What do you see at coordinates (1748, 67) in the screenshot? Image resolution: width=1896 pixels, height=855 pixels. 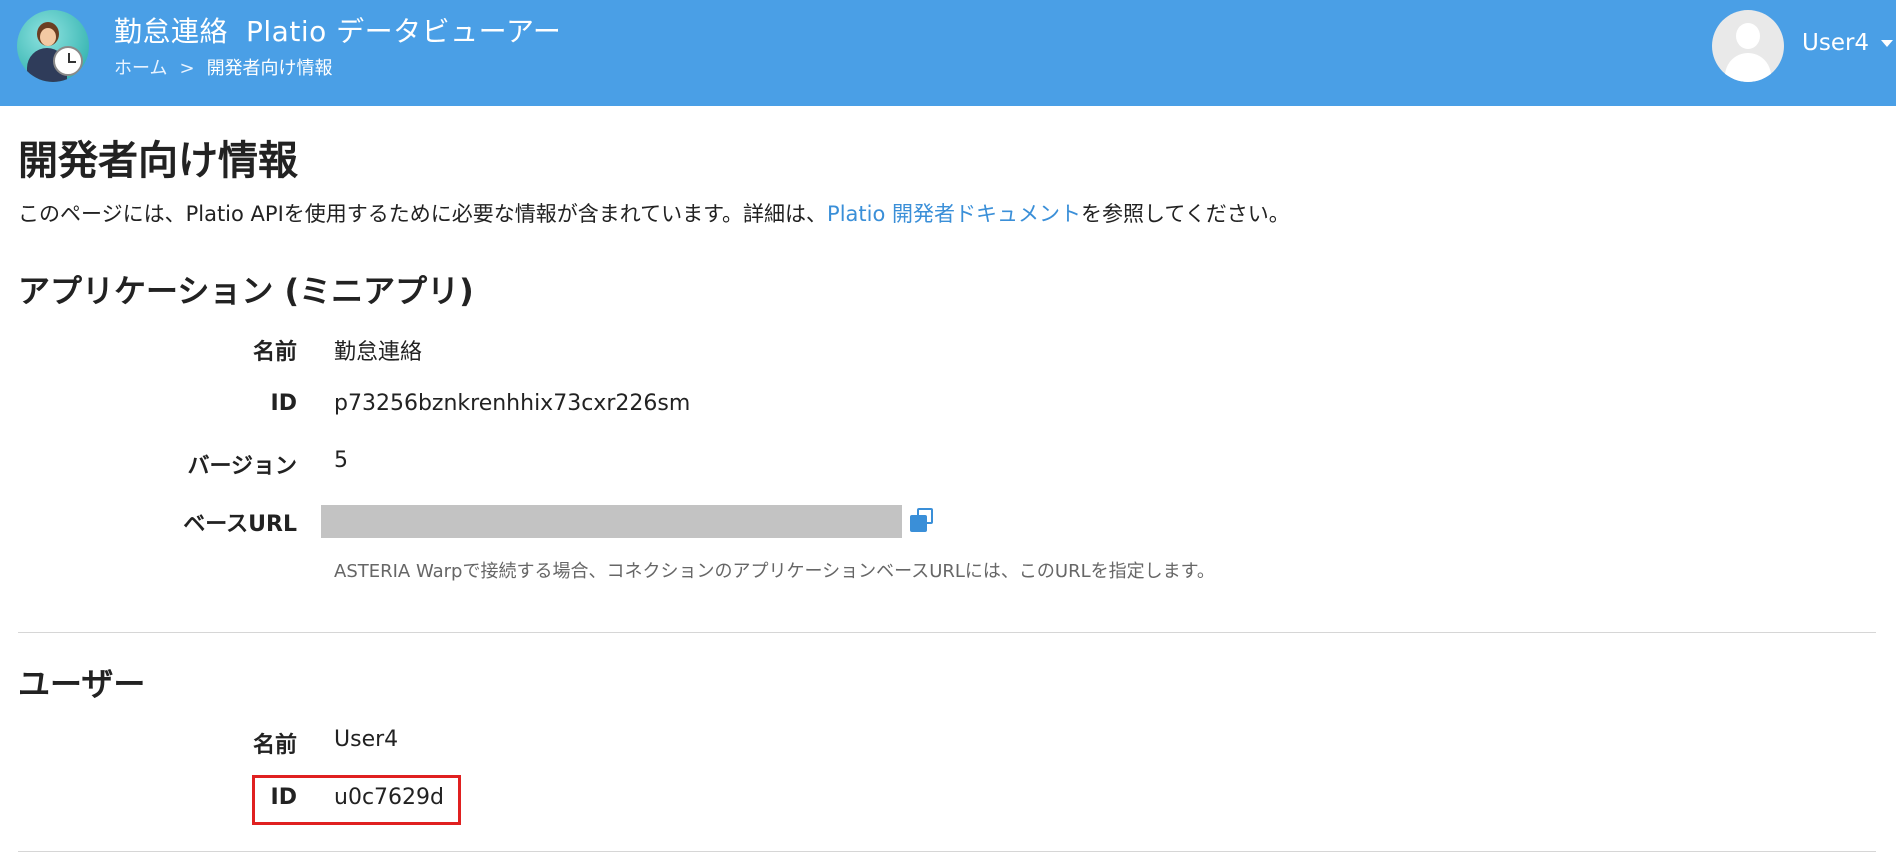 I see `avatar-body` at bounding box center [1748, 67].